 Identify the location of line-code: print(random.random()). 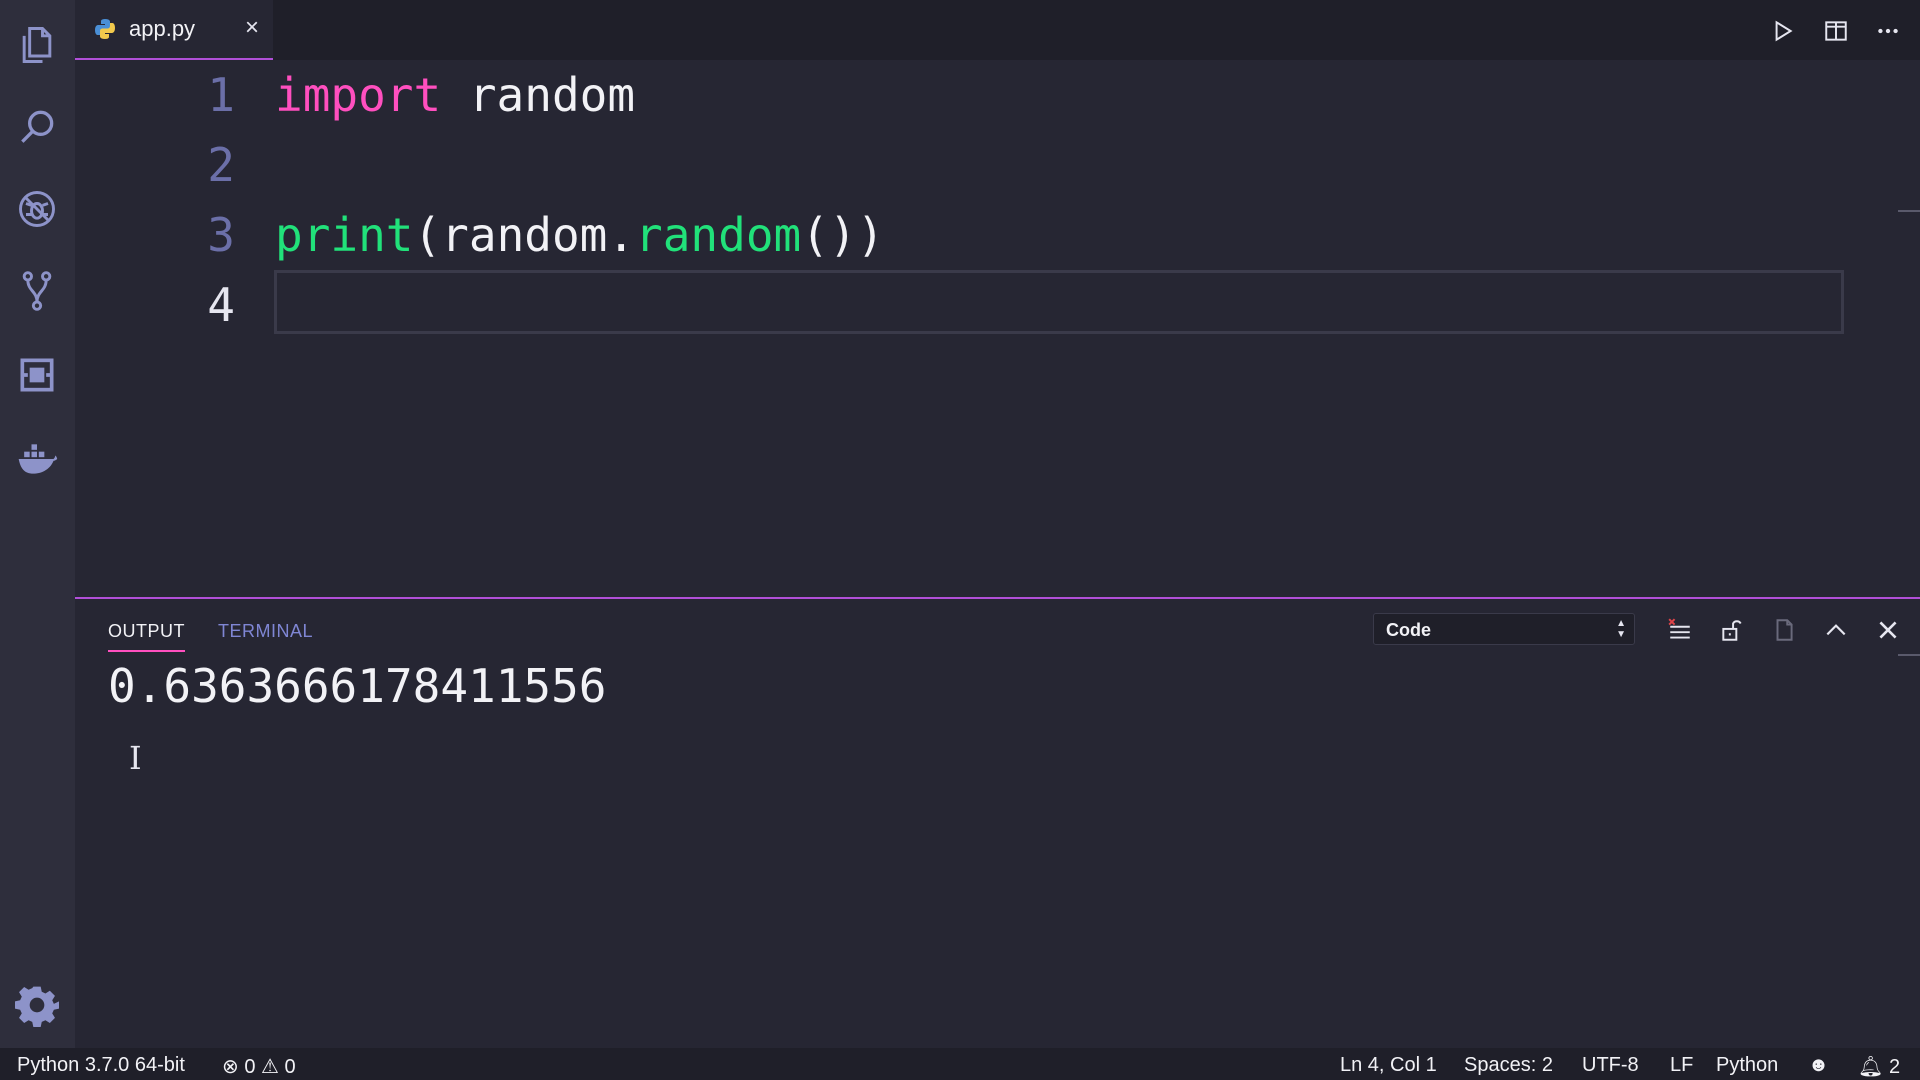
(579, 235).